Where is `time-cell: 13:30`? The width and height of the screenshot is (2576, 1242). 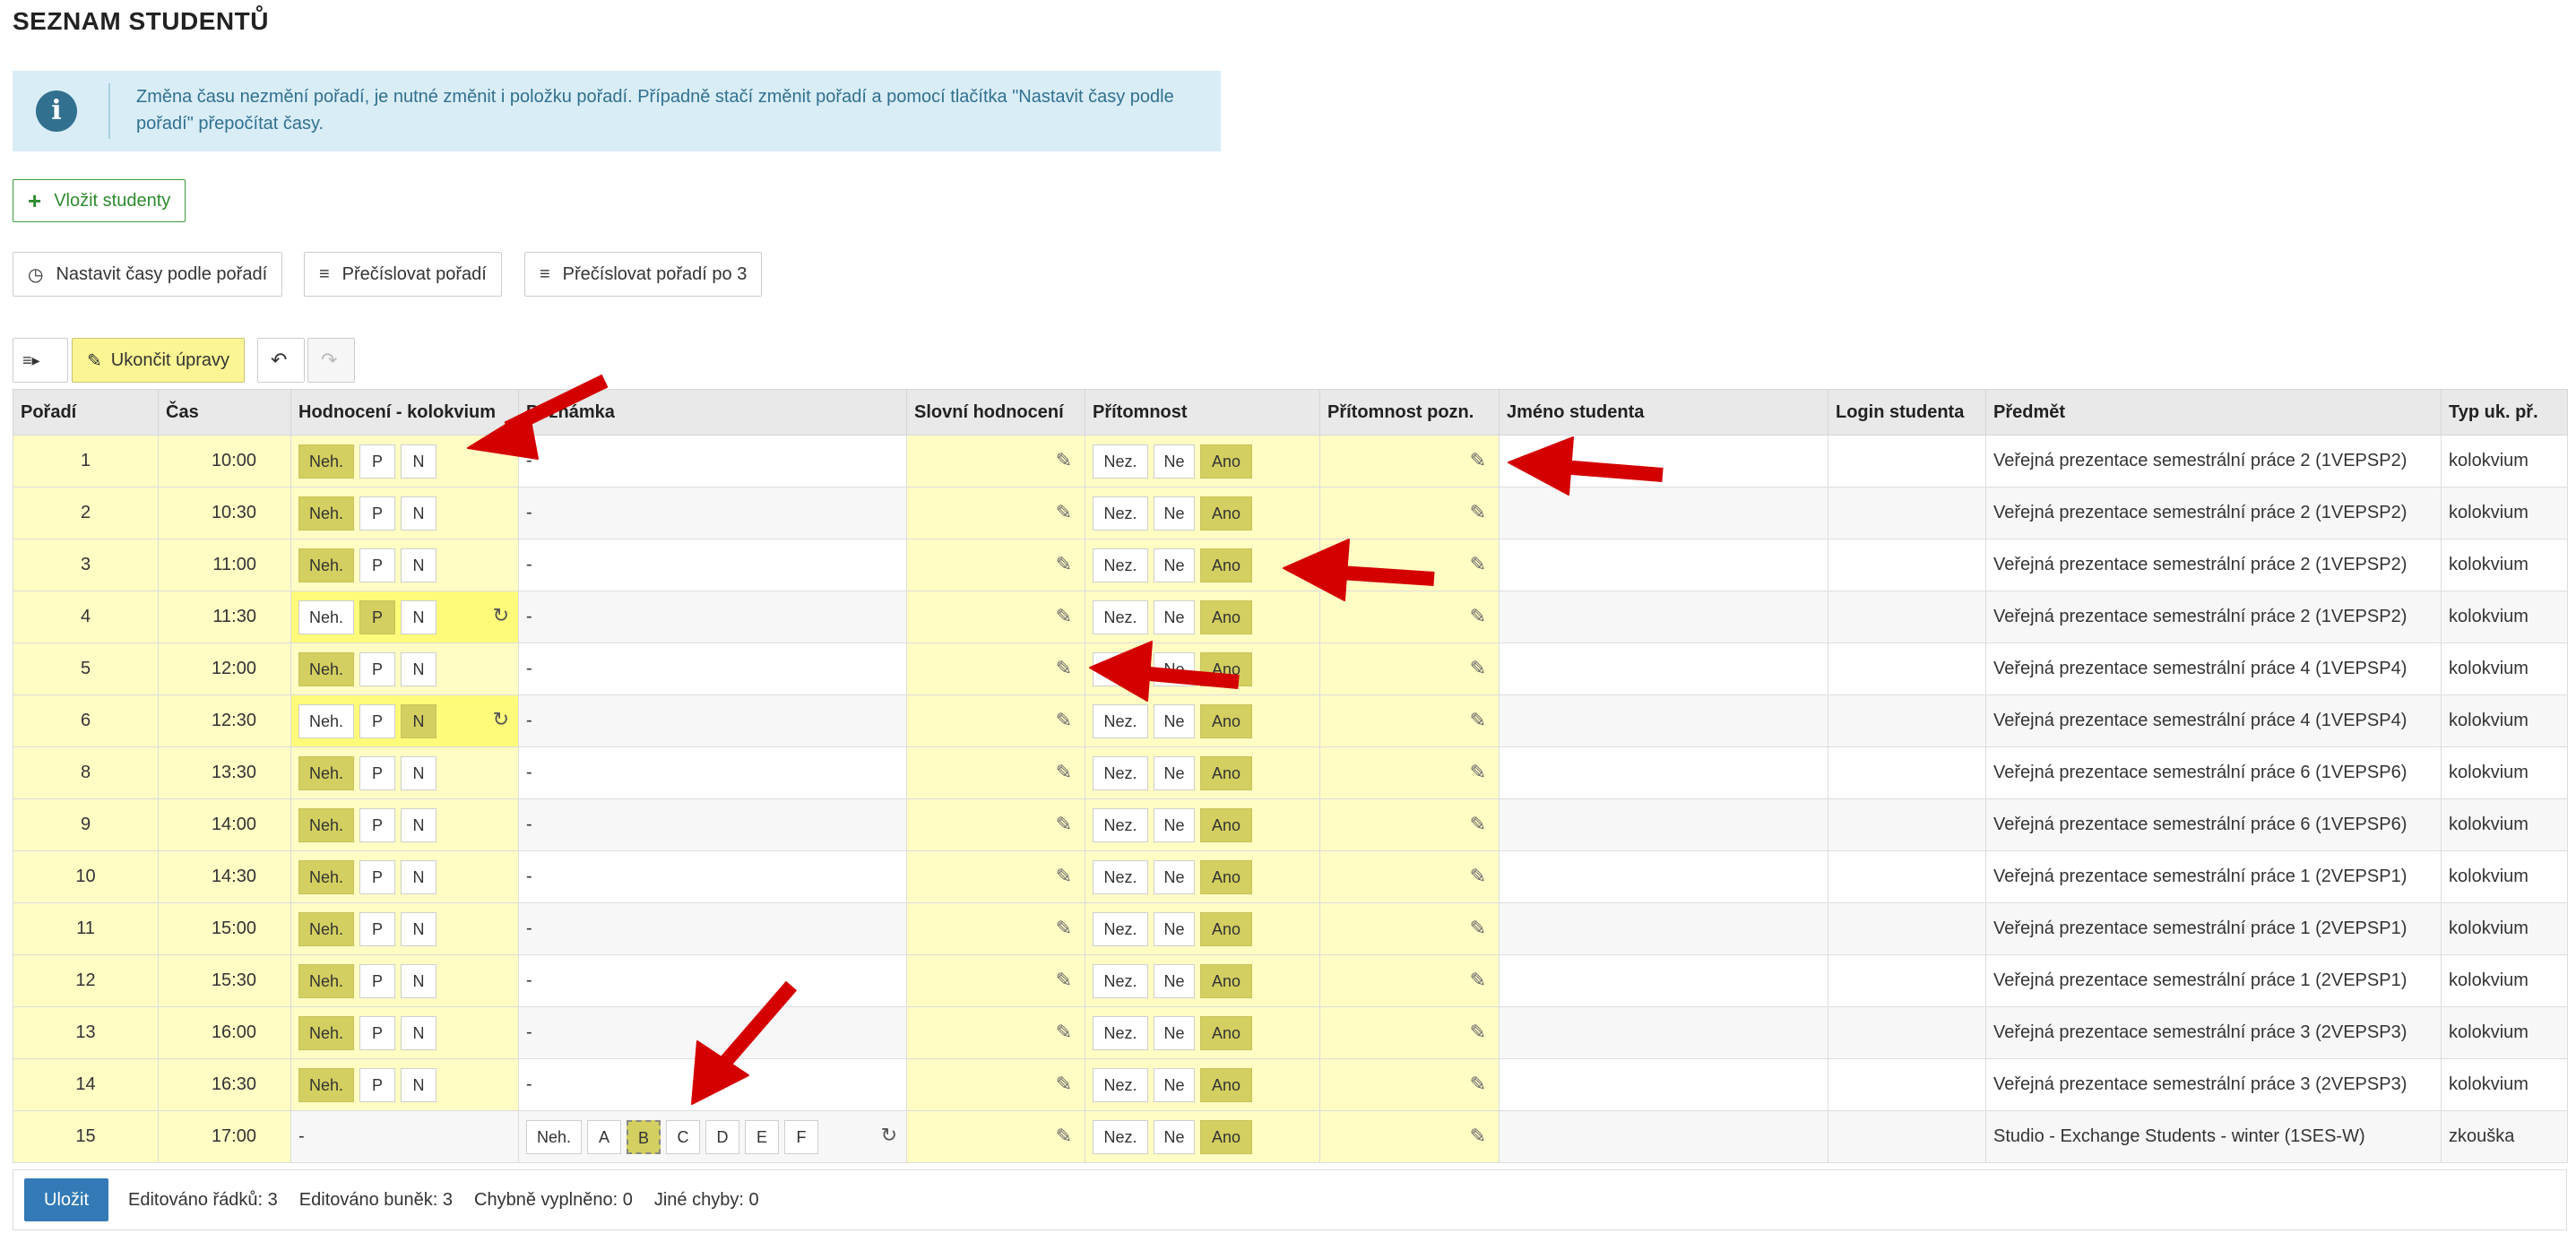
time-cell: 13:30 is located at coordinates (224, 772).